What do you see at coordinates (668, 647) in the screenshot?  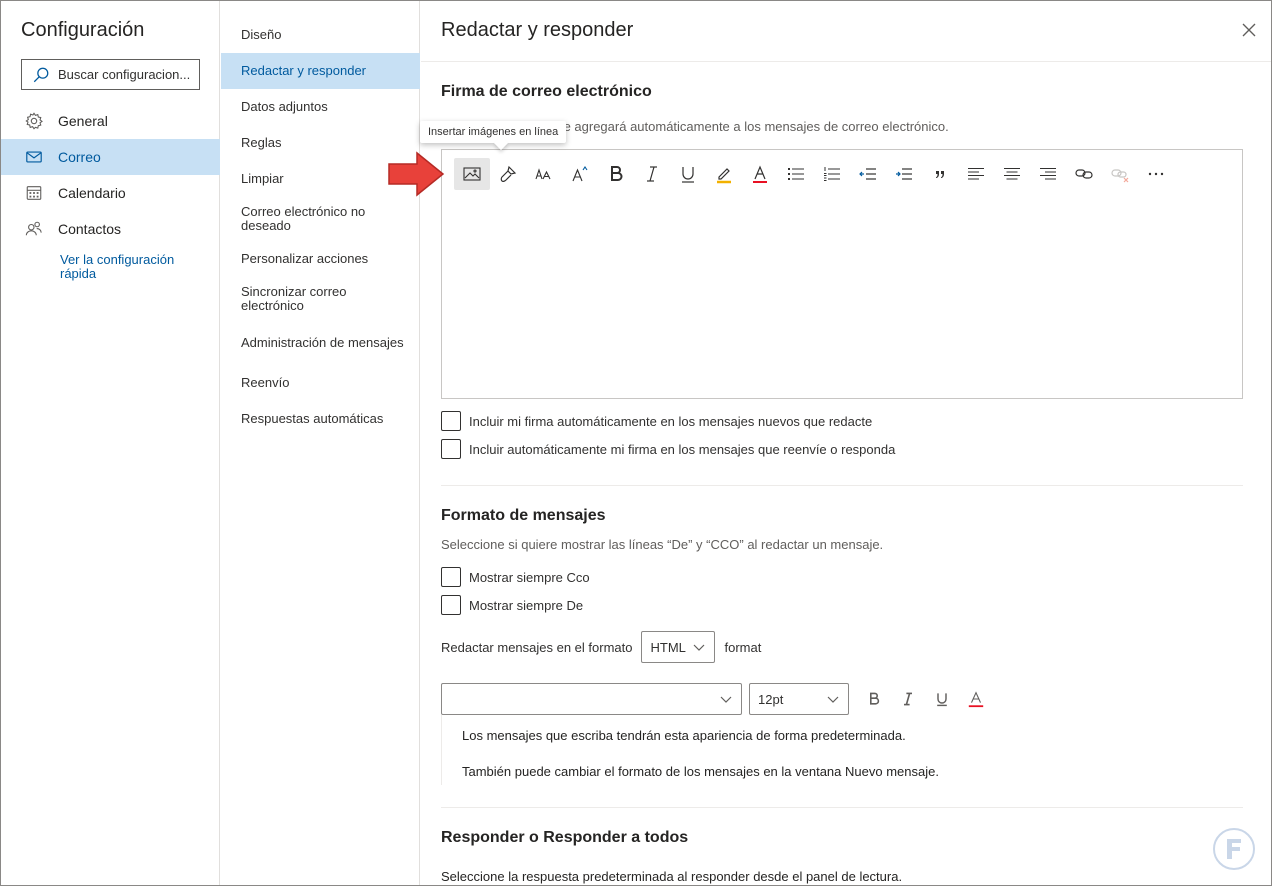 I see `compose-format-value: HTML` at bounding box center [668, 647].